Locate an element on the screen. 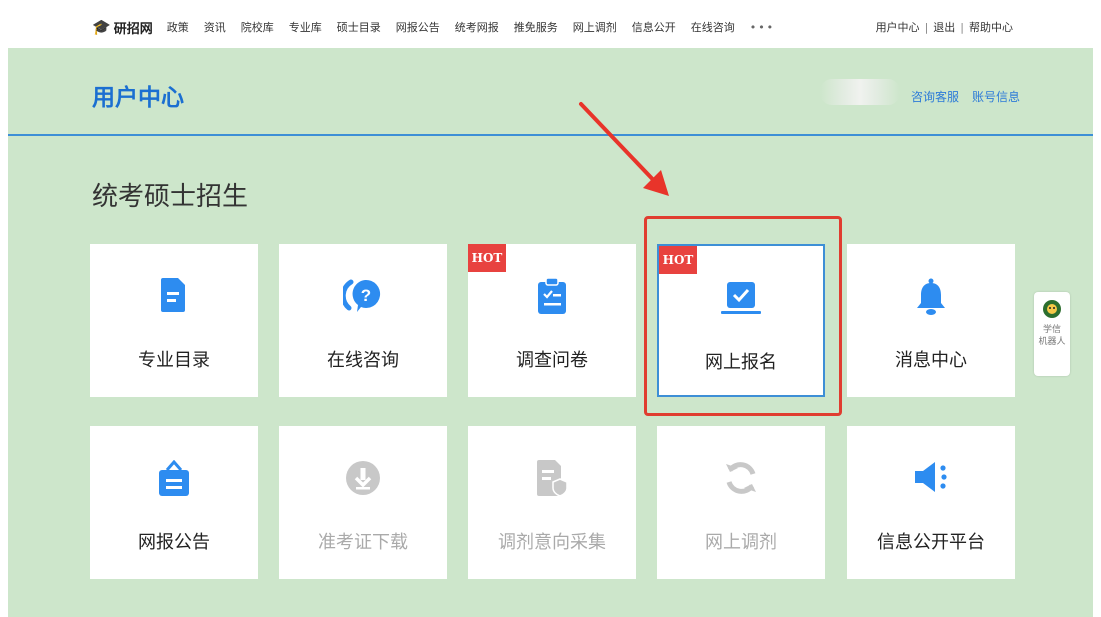 Image resolution: width=1101 pixels, height=617 pixels. user-links: 用户中心 | 退出 | 帮助中心 is located at coordinates (944, 27).